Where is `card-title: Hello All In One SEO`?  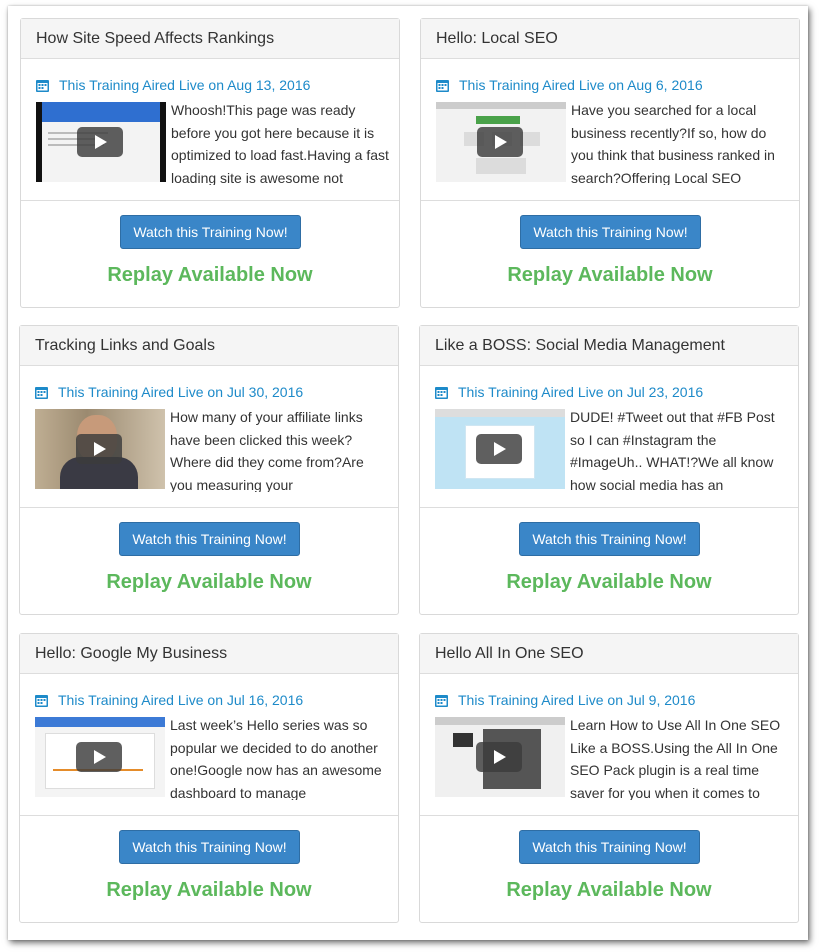 card-title: Hello All In One SEO is located at coordinates (609, 654).